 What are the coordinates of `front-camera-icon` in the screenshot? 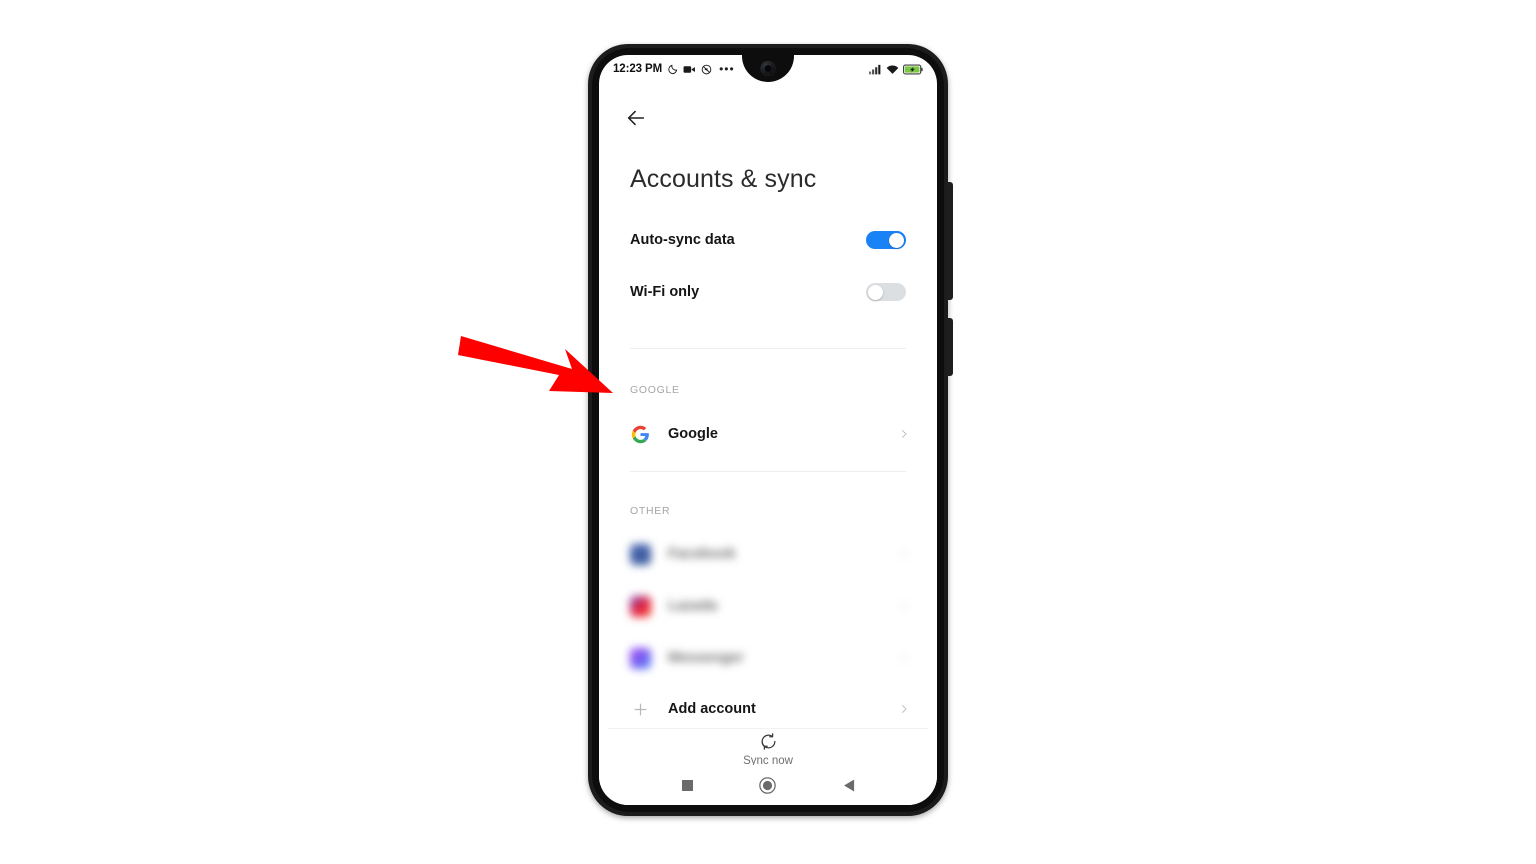 It's located at (768, 68).